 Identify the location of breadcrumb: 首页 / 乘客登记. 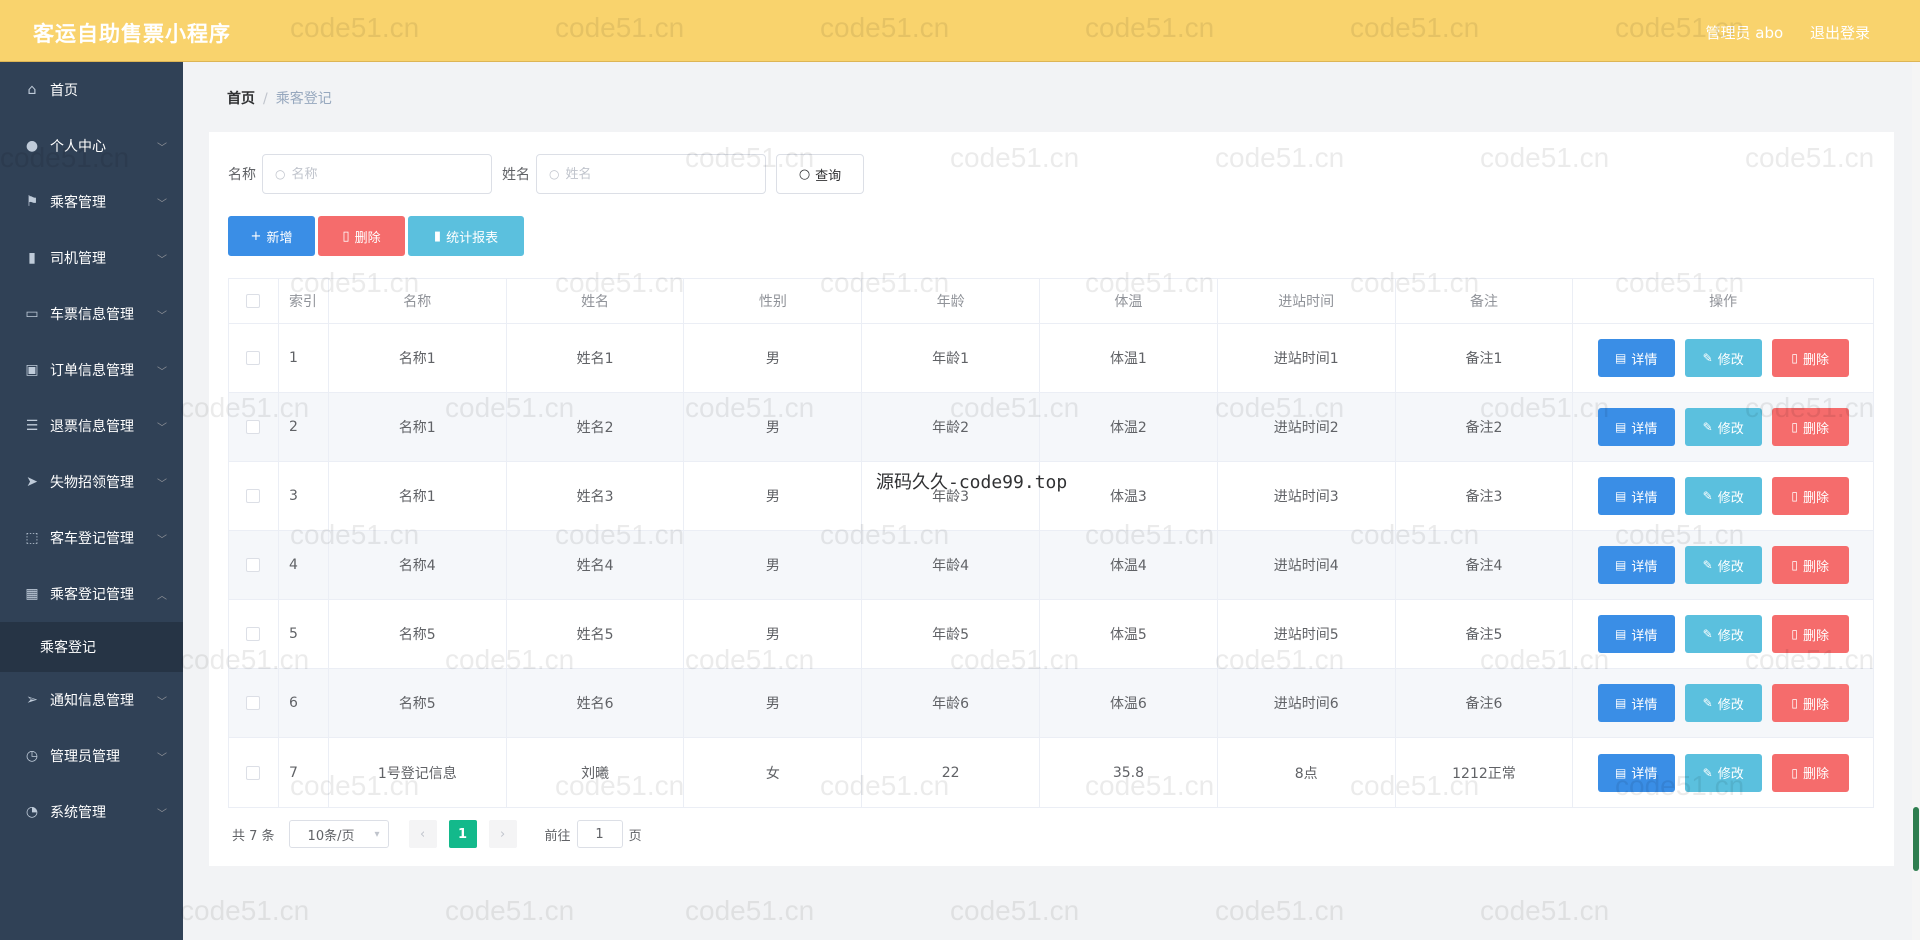
(279, 98).